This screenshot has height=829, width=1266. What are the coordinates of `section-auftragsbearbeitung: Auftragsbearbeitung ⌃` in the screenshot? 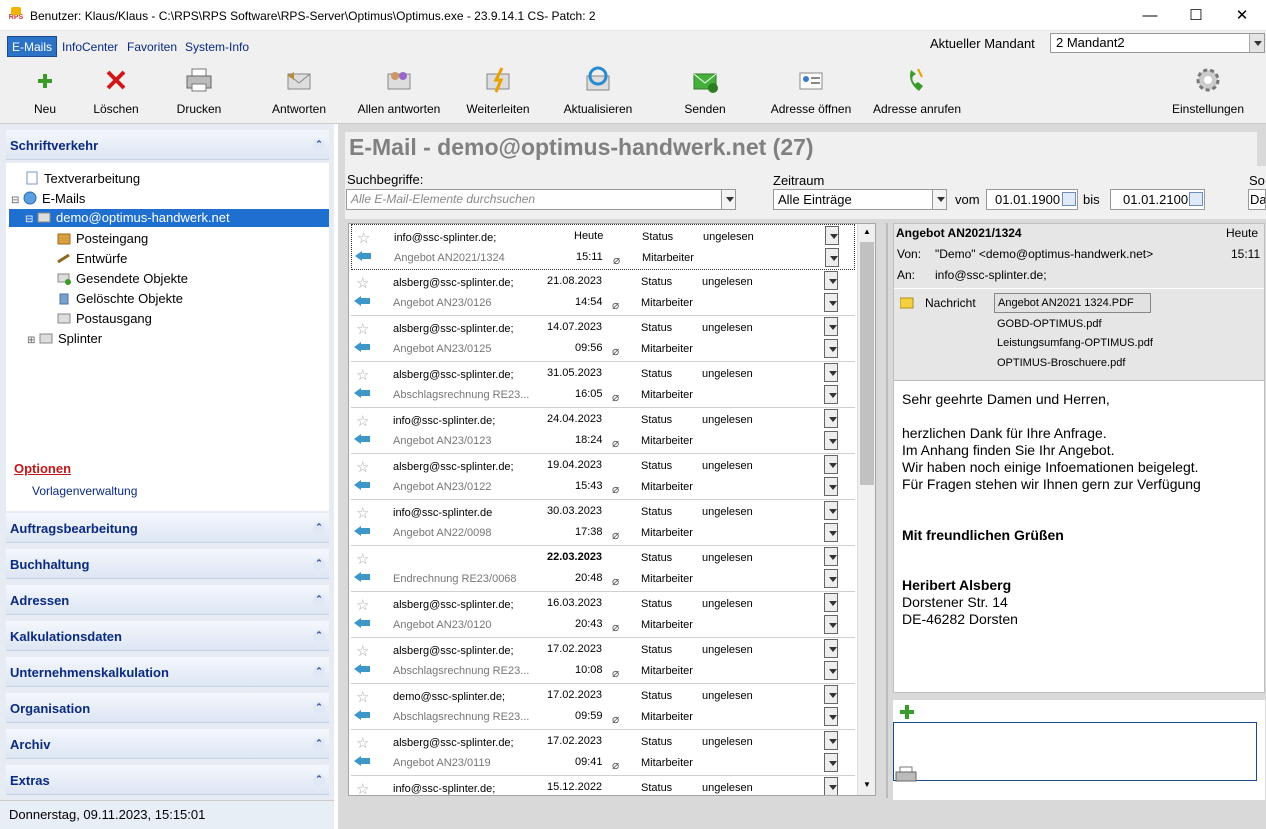 It's located at (167, 528).